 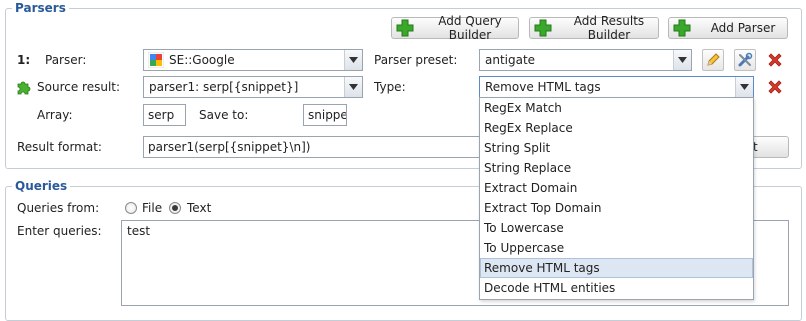 I want to click on dropdown-option-selected: Remove HTML tags, so click(x=616, y=268).